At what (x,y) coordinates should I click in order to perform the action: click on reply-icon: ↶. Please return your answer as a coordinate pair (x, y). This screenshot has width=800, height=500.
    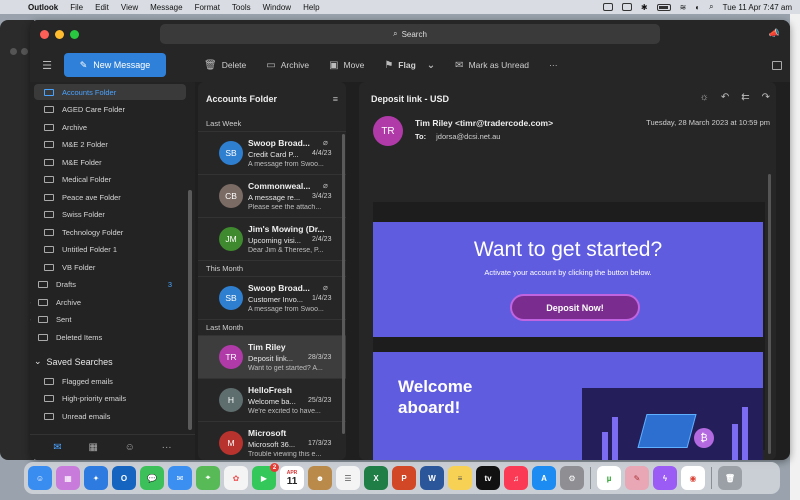
    Looking at the image, I should click on (725, 97).